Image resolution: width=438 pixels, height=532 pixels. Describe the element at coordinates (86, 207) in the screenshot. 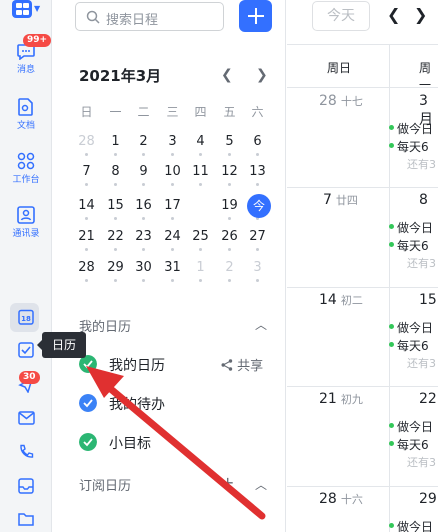

I see `mini-calendar-day: 14` at that location.